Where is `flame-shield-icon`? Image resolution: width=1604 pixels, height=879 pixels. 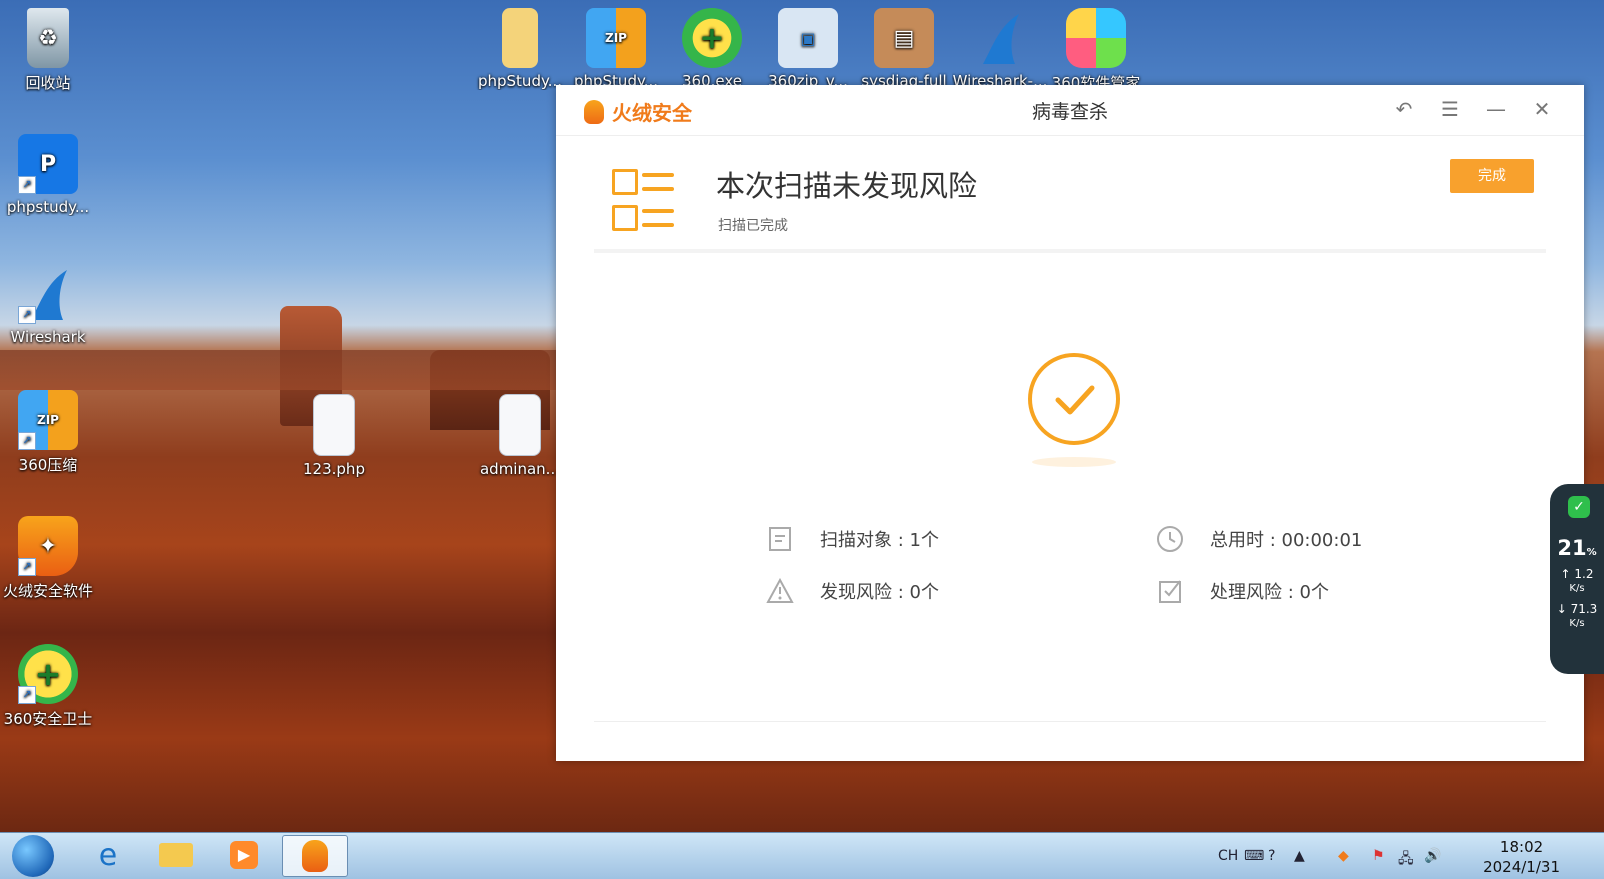 flame-shield-icon is located at coordinates (315, 856).